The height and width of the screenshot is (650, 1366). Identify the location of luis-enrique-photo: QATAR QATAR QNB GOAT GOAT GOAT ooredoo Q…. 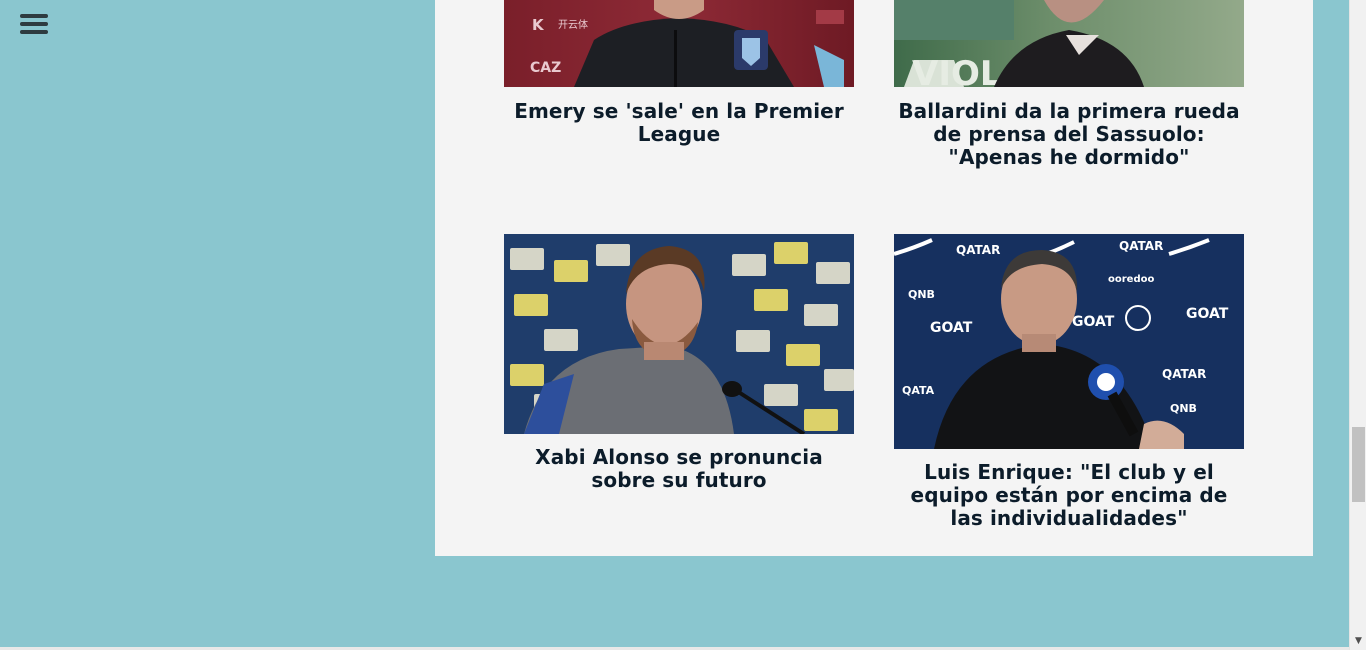
(1069, 341).